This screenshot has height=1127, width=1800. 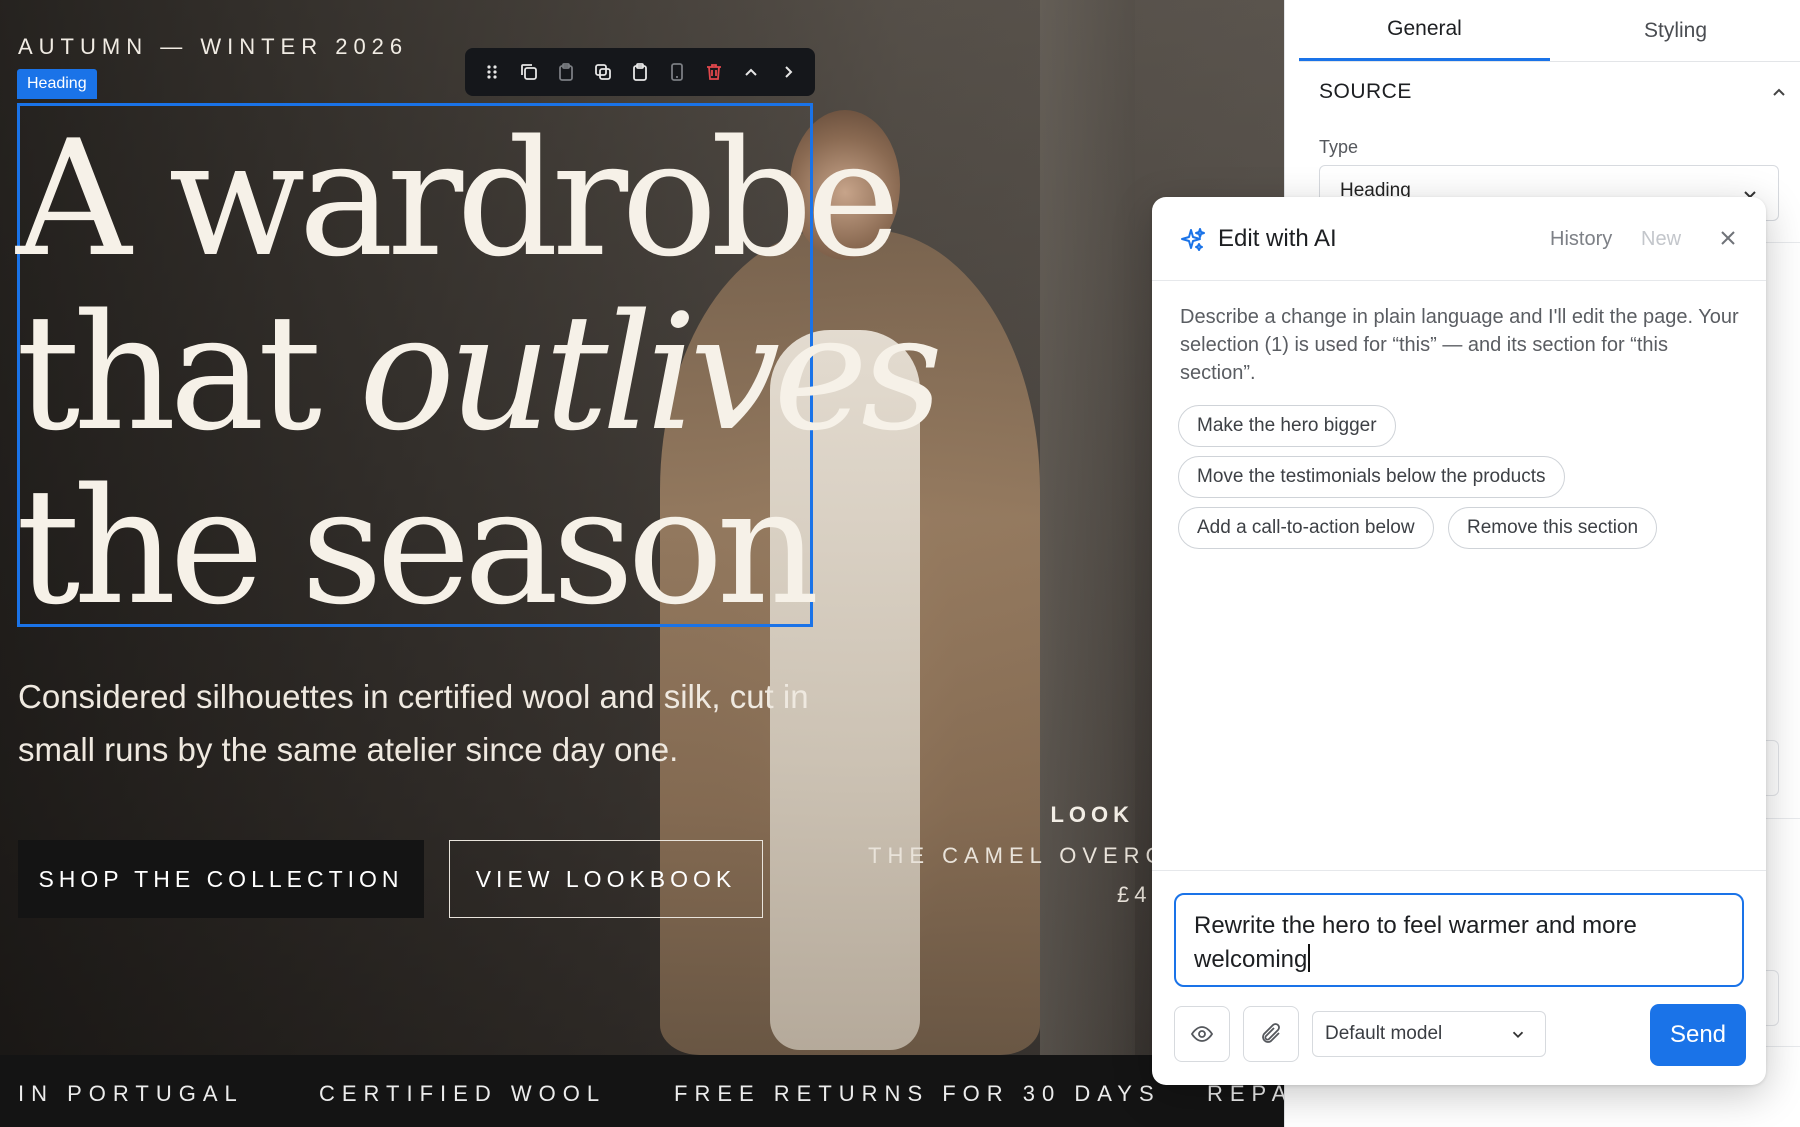 What do you see at coordinates (1365, 91) in the screenshot?
I see `source-section-title: SOURCE` at bounding box center [1365, 91].